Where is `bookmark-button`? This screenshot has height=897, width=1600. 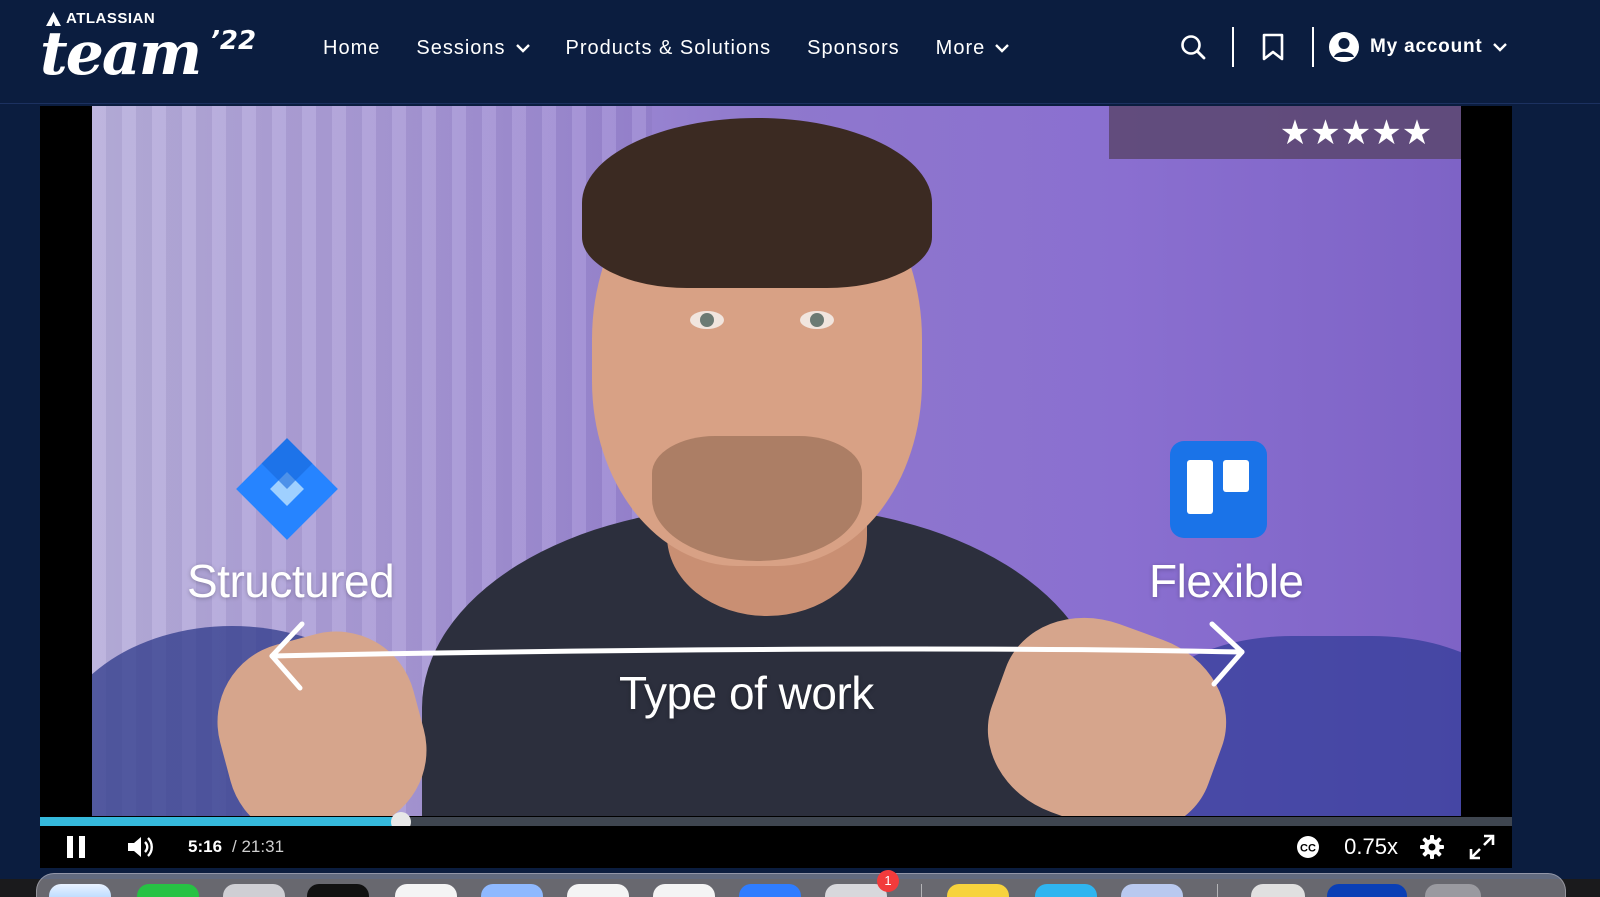 bookmark-button is located at coordinates (1273, 47).